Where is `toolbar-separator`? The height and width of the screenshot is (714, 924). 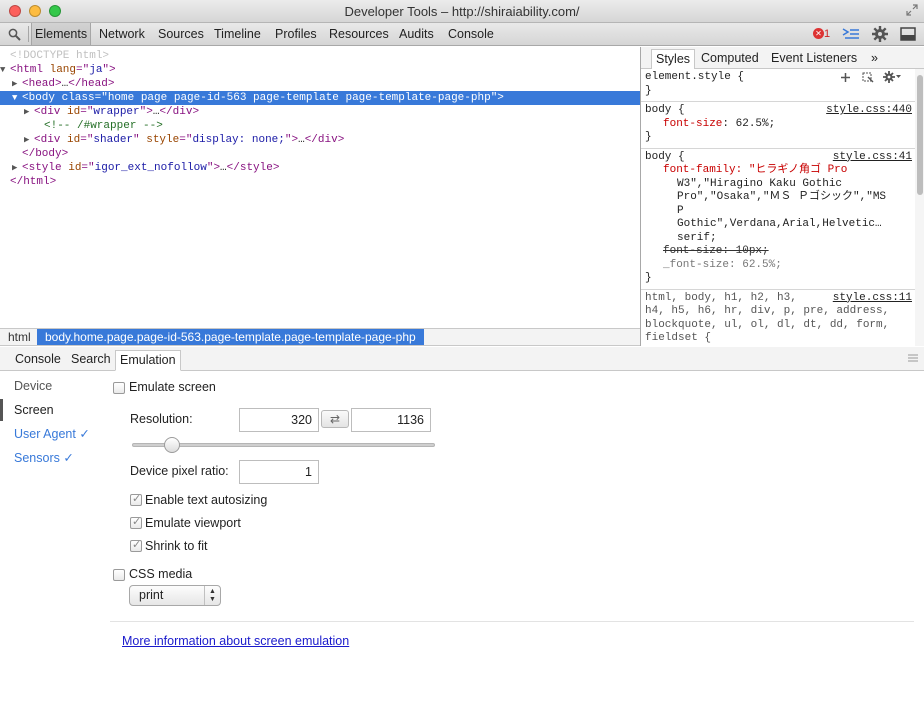
toolbar-separator is located at coordinates (28, 34).